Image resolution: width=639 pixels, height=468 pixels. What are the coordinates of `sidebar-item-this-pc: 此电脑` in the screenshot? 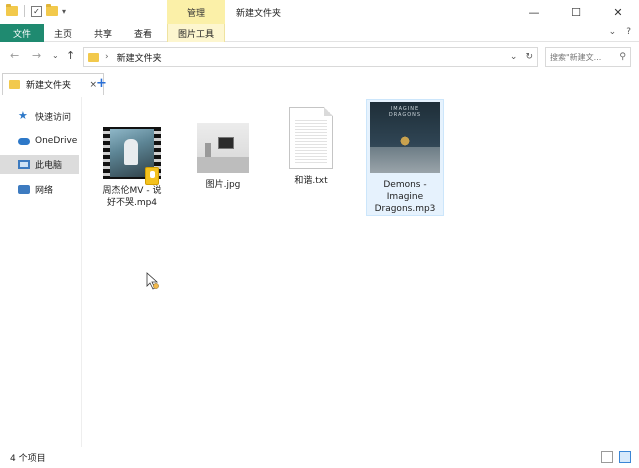 It's located at (39, 164).